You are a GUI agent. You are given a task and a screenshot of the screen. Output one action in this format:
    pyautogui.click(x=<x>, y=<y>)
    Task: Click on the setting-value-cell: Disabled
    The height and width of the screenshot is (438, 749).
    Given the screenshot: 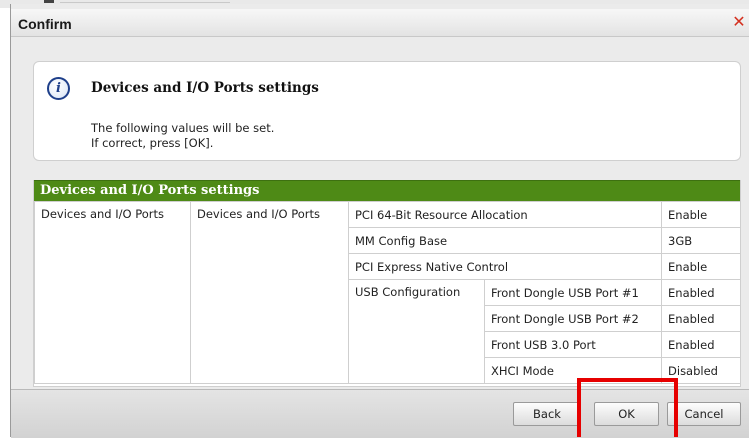 What is the action you would take?
    pyautogui.click(x=701, y=370)
    